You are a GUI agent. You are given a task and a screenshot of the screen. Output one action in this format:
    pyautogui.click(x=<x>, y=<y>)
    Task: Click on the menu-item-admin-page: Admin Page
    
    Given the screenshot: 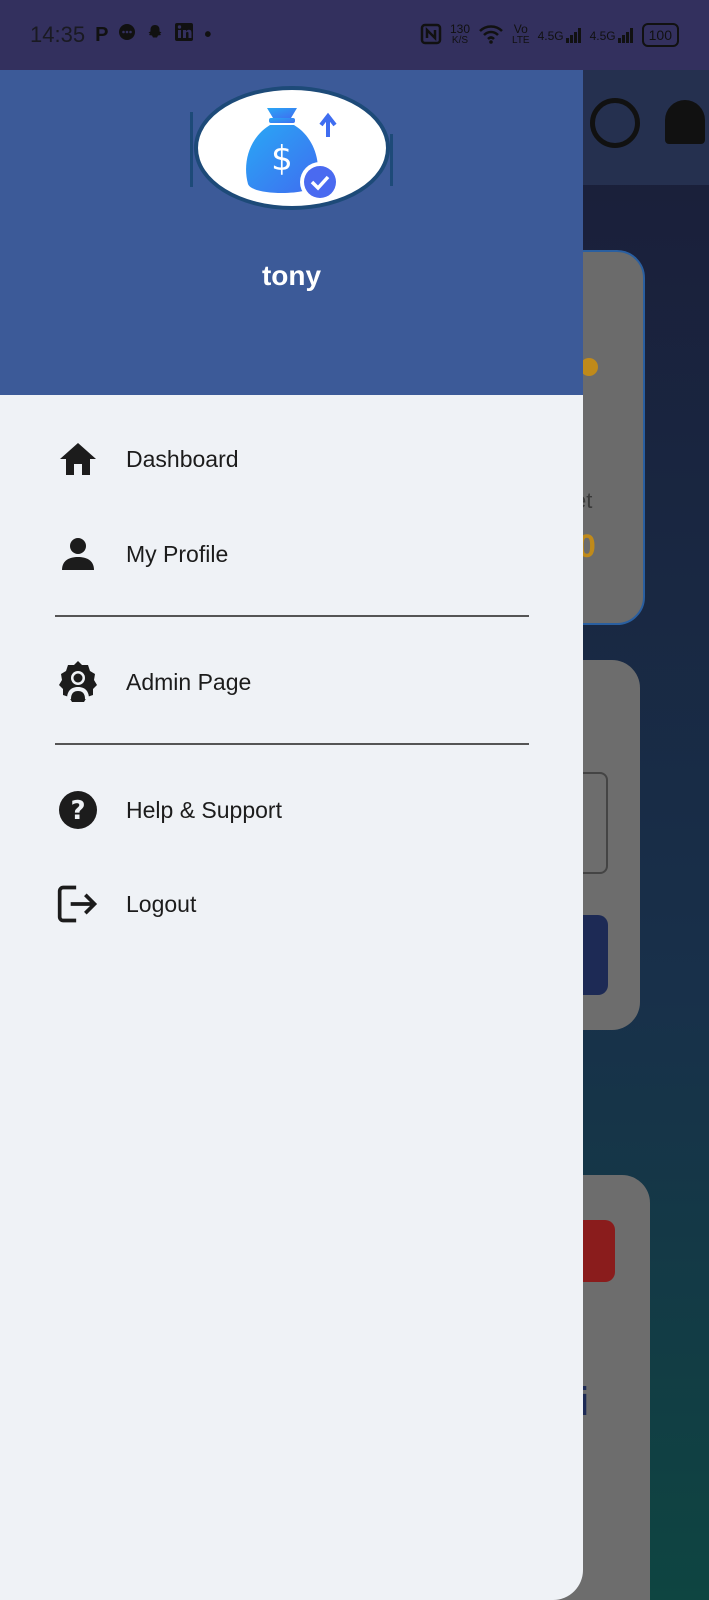 What is the action you would take?
    pyautogui.click(x=291, y=682)
    